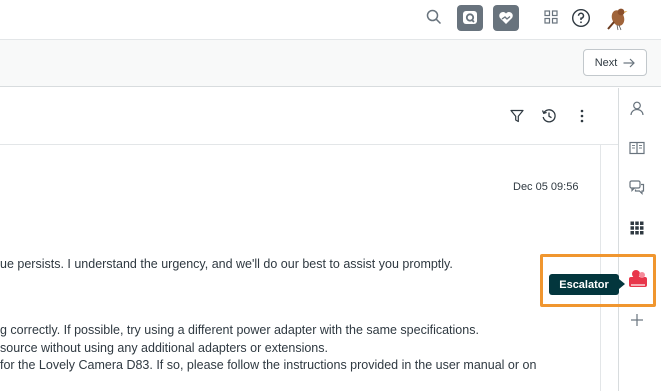  What do you see at coordinates (549, 116) in the screenshot?
I see `history-icon` at bounding box center [549, 116].